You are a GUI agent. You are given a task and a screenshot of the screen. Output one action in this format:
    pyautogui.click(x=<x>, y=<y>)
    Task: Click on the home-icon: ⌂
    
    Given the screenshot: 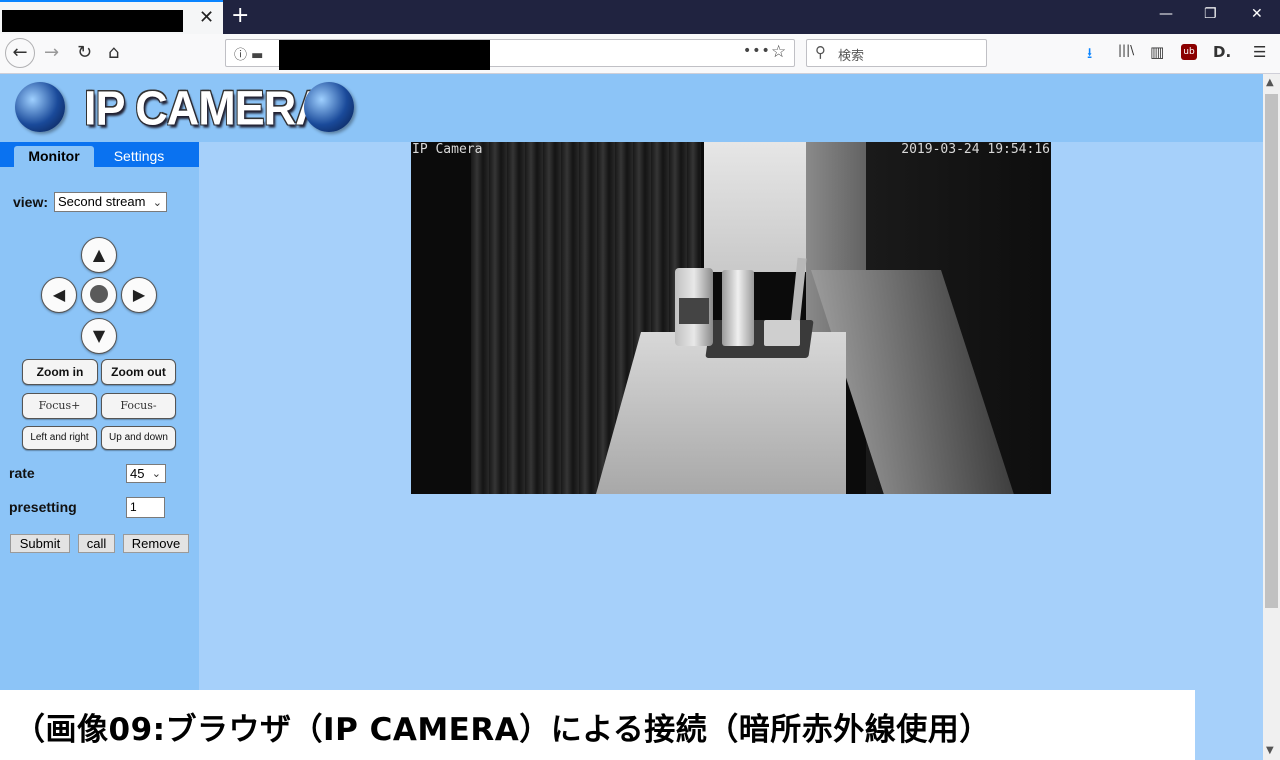 What is the action you would take?
    pyautogui.click(x=113, y=52)
    